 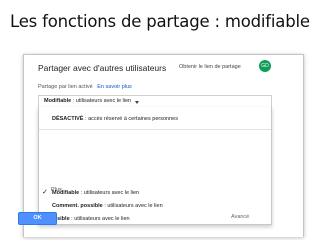 What do you see at coordinates (45, 192) in the screenshot?
I see `check-icon: ✓` at bounding box center [45, 192].